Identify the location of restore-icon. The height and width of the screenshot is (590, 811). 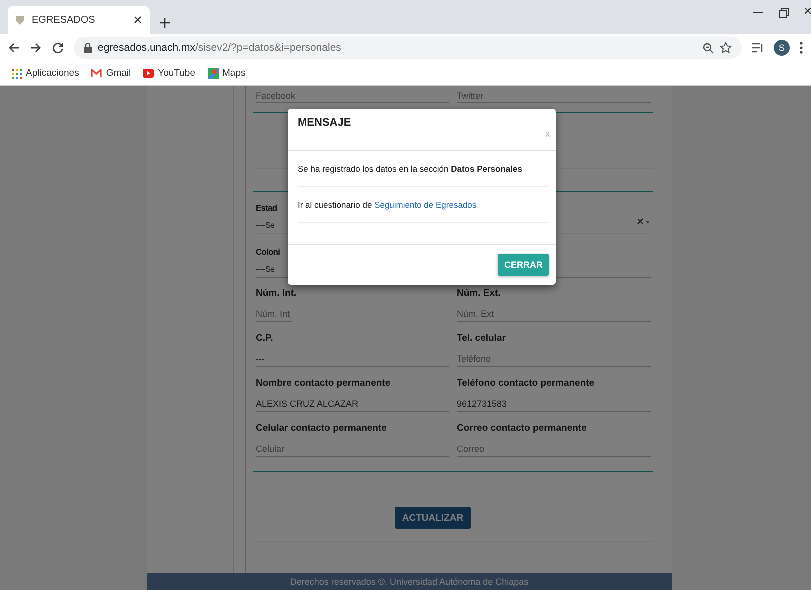
(784, 13).